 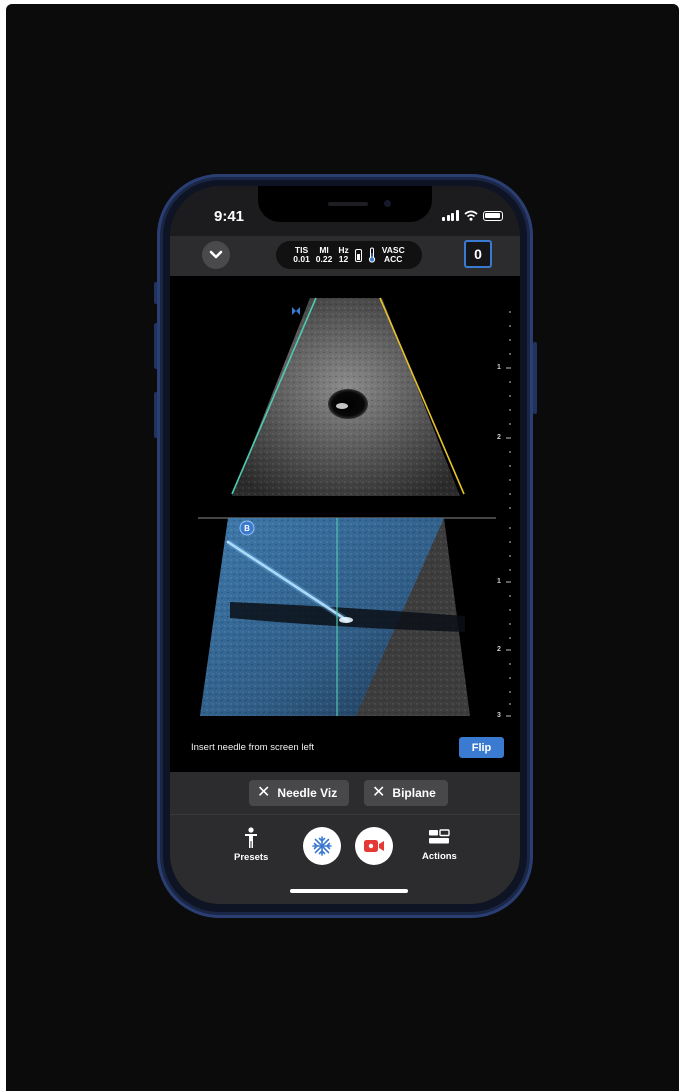 I want to click on snowflake-icon, so click(x=322, y=846).